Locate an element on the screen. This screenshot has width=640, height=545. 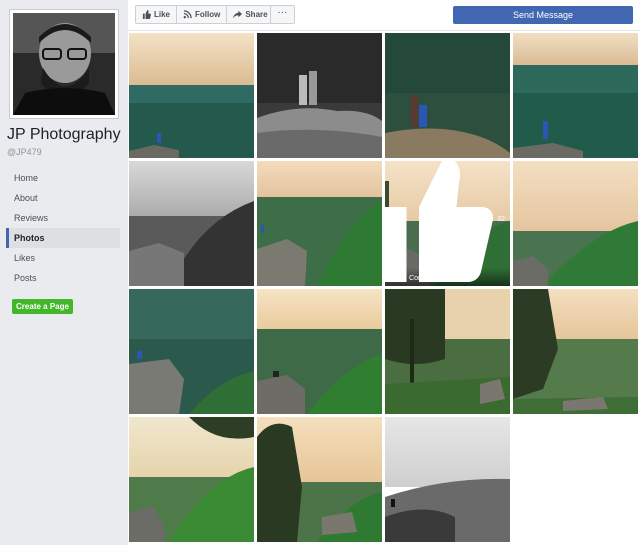
photo-hover-overlay: Like · Comment 32 is located at coordinates (447, 223).